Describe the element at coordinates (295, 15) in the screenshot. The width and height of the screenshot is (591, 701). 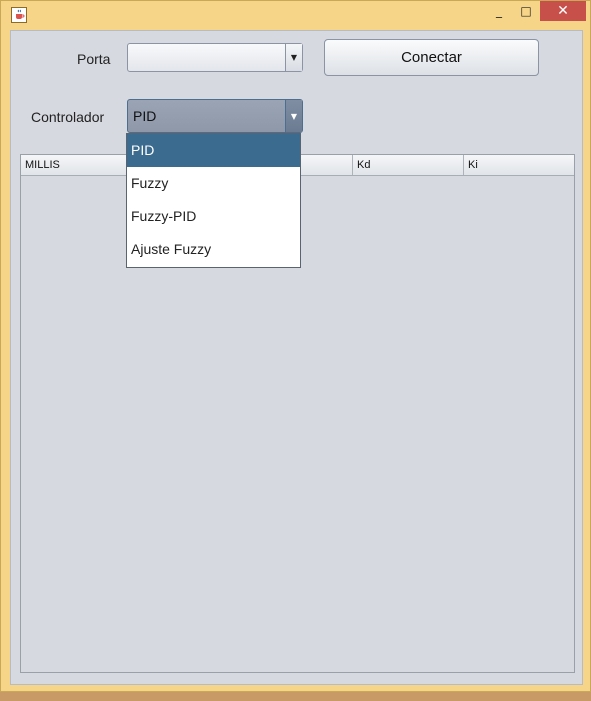
I see `title-bar: _ □ ✕` at that location.